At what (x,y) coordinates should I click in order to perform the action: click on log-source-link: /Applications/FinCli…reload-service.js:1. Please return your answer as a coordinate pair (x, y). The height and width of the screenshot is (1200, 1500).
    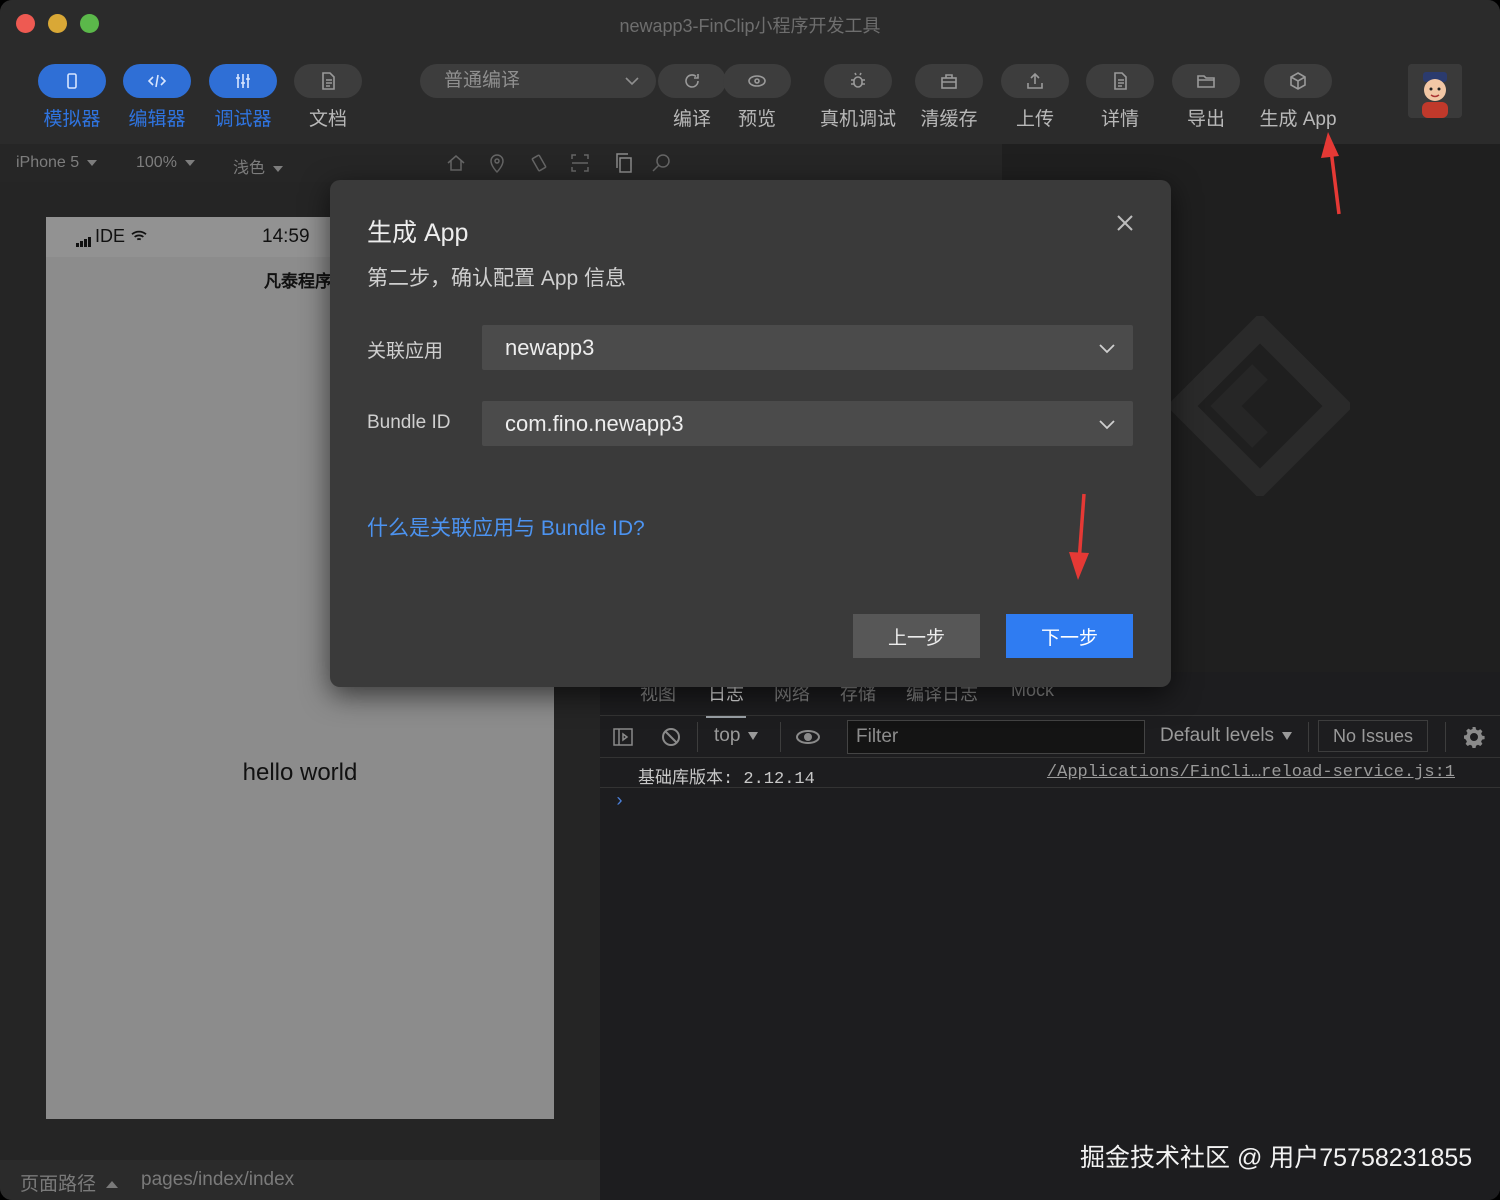
    Looking at the image, I should click on (1251, 772).